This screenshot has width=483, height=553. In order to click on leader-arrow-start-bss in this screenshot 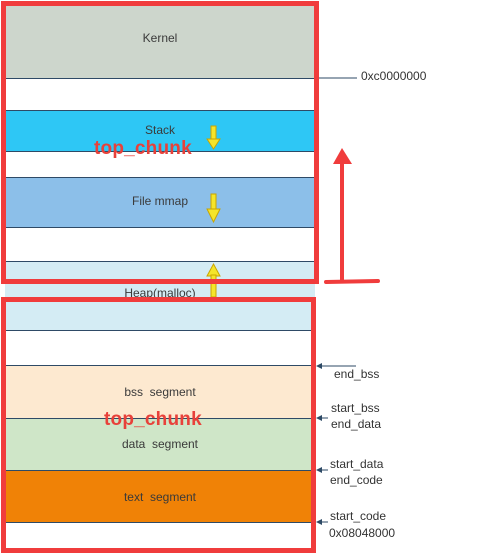, I will do `click(322, 418)`.